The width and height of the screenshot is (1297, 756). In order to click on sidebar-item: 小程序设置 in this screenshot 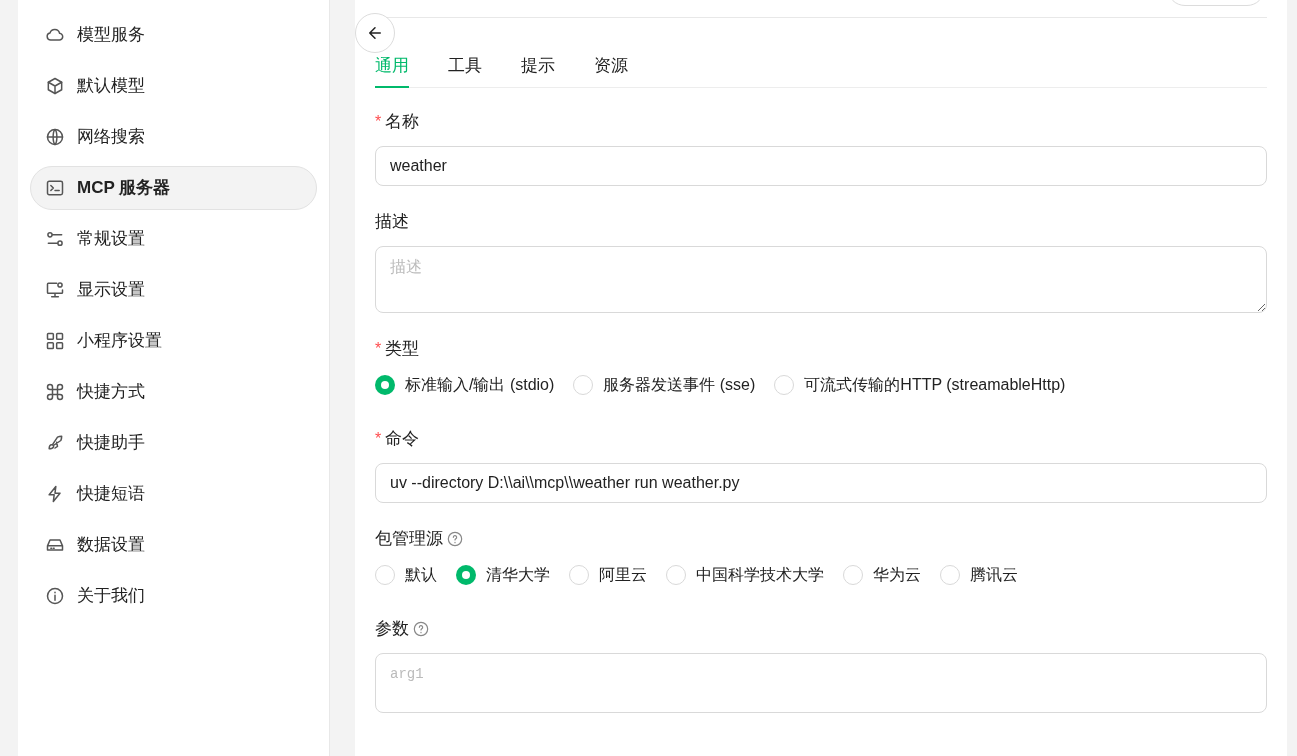, I will do `click(173, 341)`.